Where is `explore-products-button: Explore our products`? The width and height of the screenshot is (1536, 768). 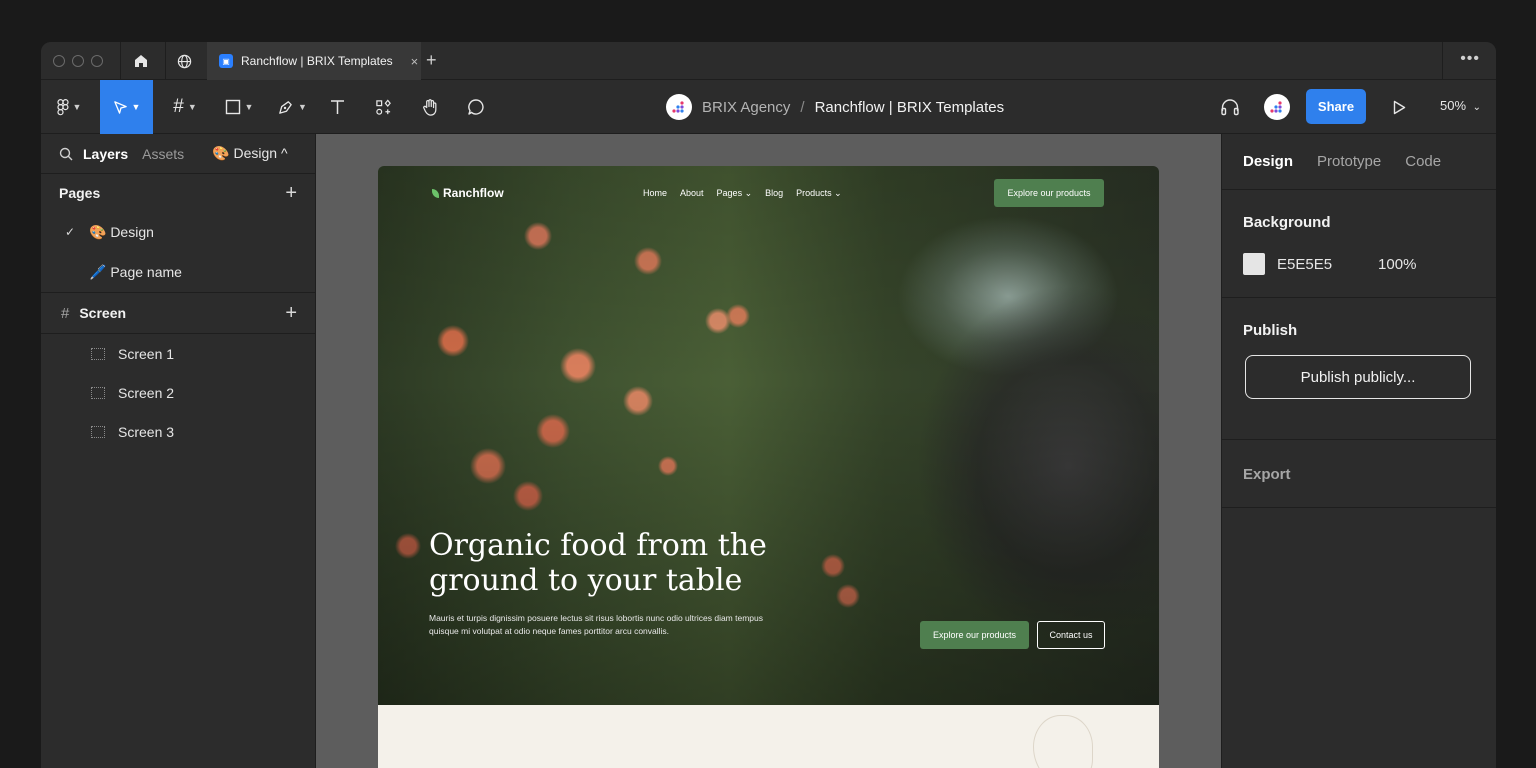 explore-products-button: Explore our products is located at coordinates (974, 635).